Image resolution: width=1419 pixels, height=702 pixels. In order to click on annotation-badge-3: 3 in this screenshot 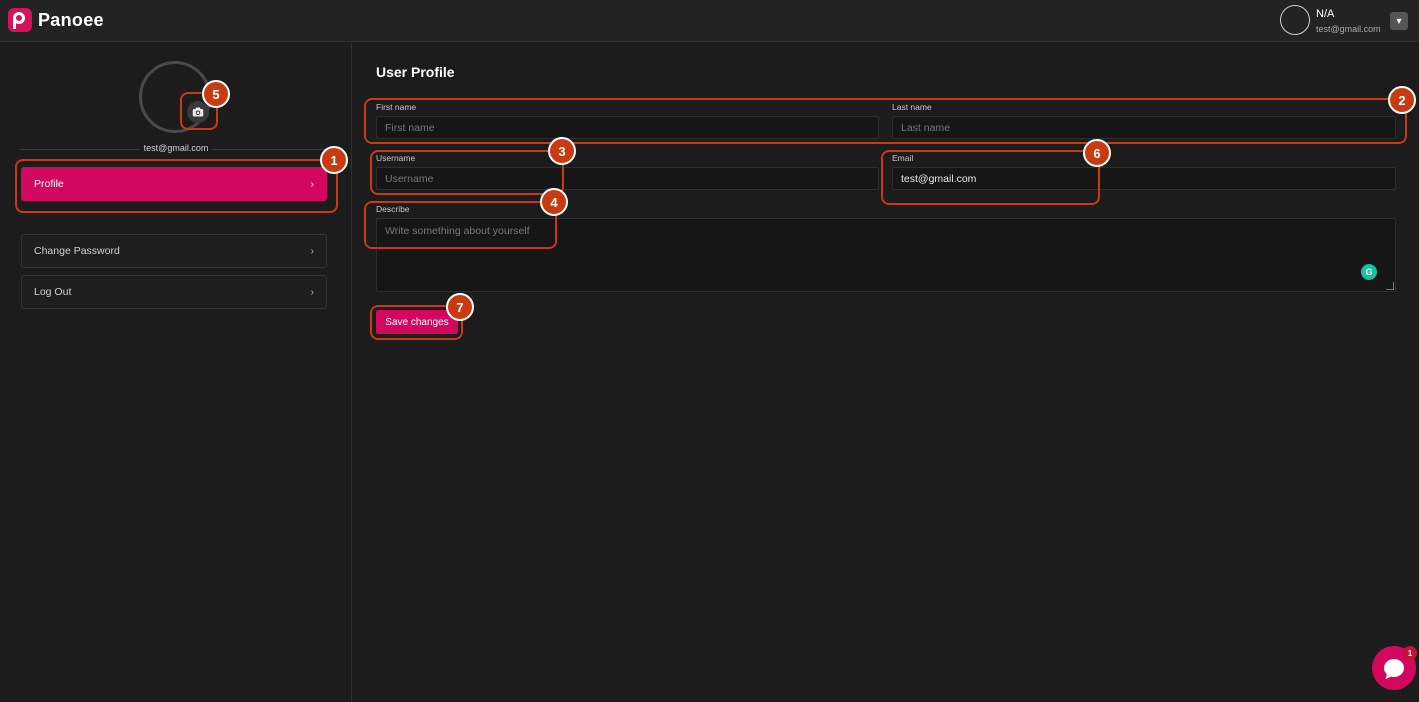, I will do `click(562, 151)`.